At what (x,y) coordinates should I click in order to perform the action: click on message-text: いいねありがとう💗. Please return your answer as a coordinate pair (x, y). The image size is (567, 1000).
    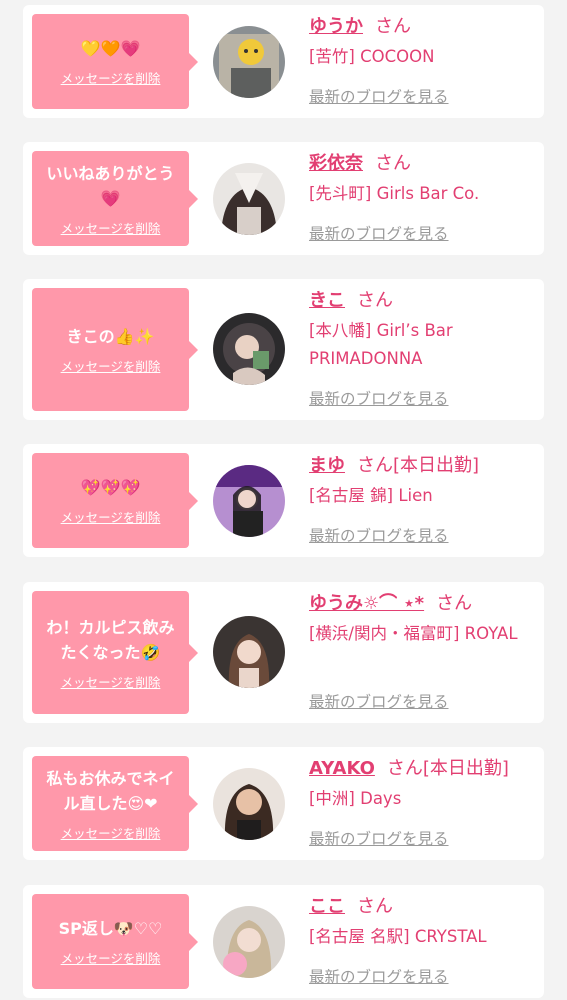
    Looking at the image, I should click on (110, 185).